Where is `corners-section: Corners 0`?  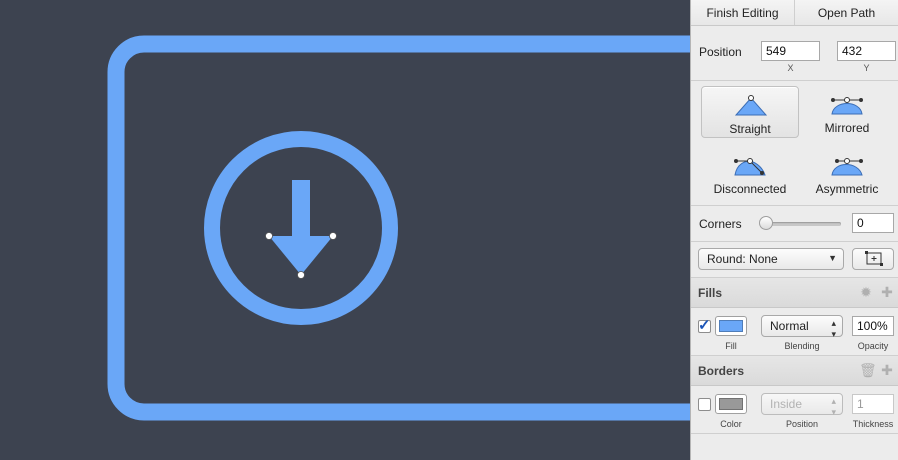
corners-section: Corners 0 is located at coordinates (794, 224).